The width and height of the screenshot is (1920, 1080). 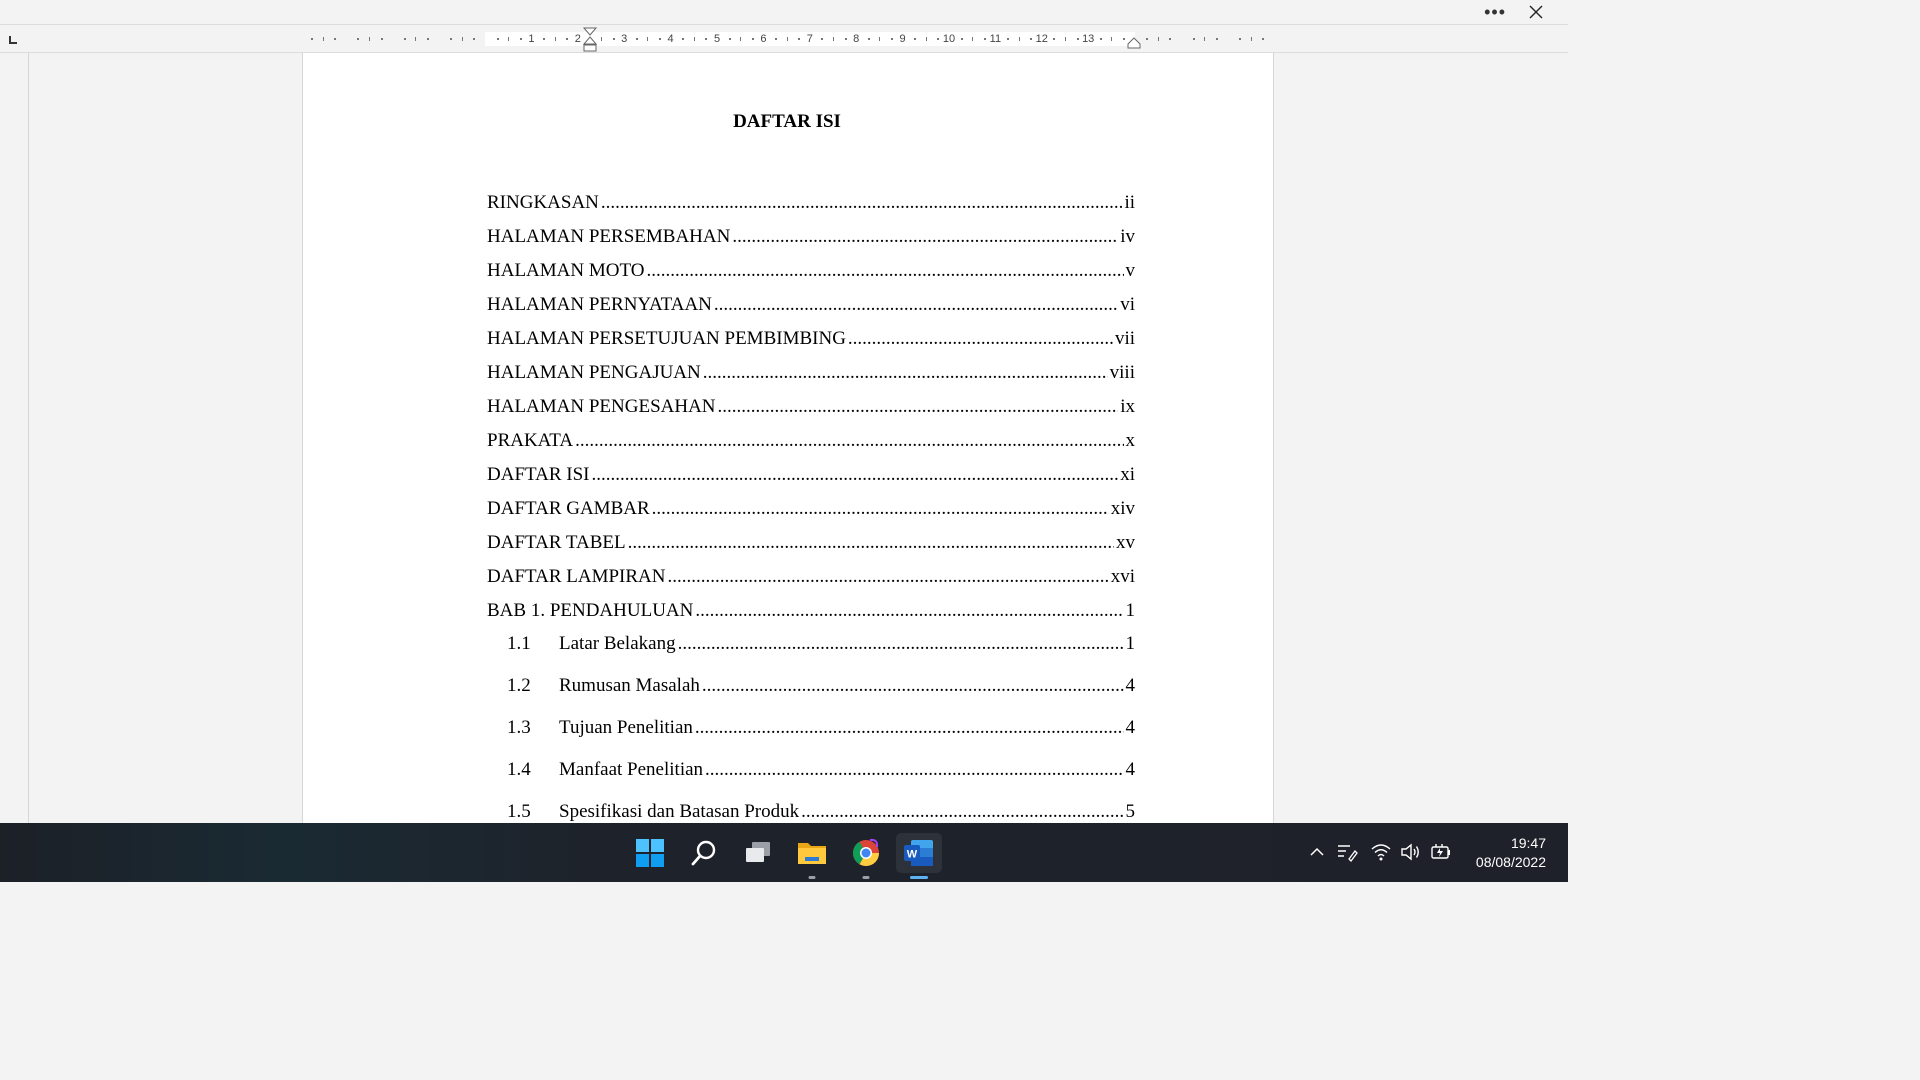 I want to click on toc-entry-page: xv, so click(x=1125, y=542).